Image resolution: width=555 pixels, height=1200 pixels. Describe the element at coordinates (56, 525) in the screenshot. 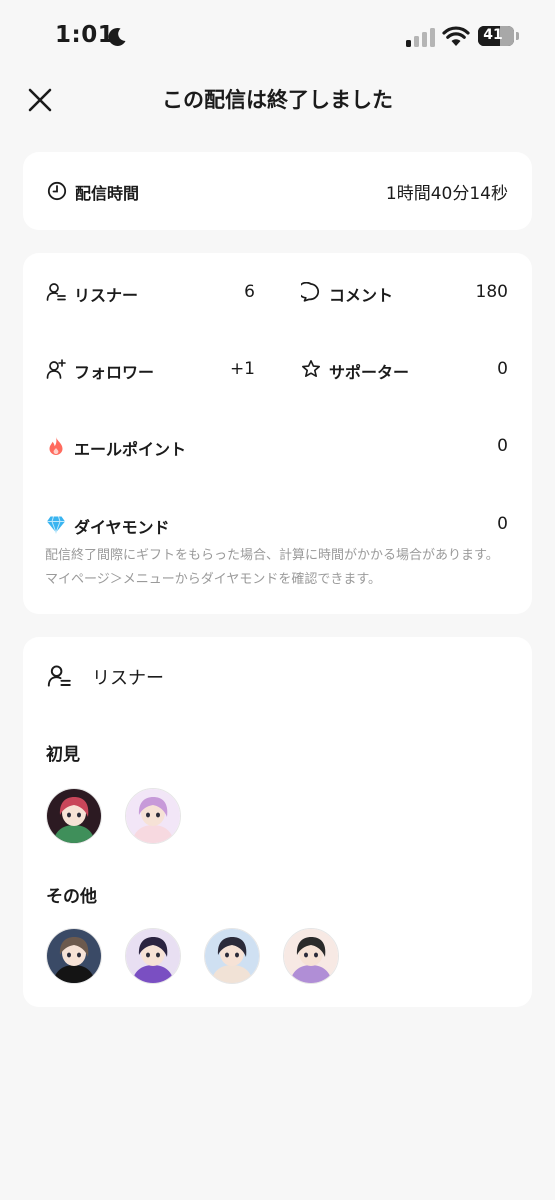

I see `diamond-icon` at that location.